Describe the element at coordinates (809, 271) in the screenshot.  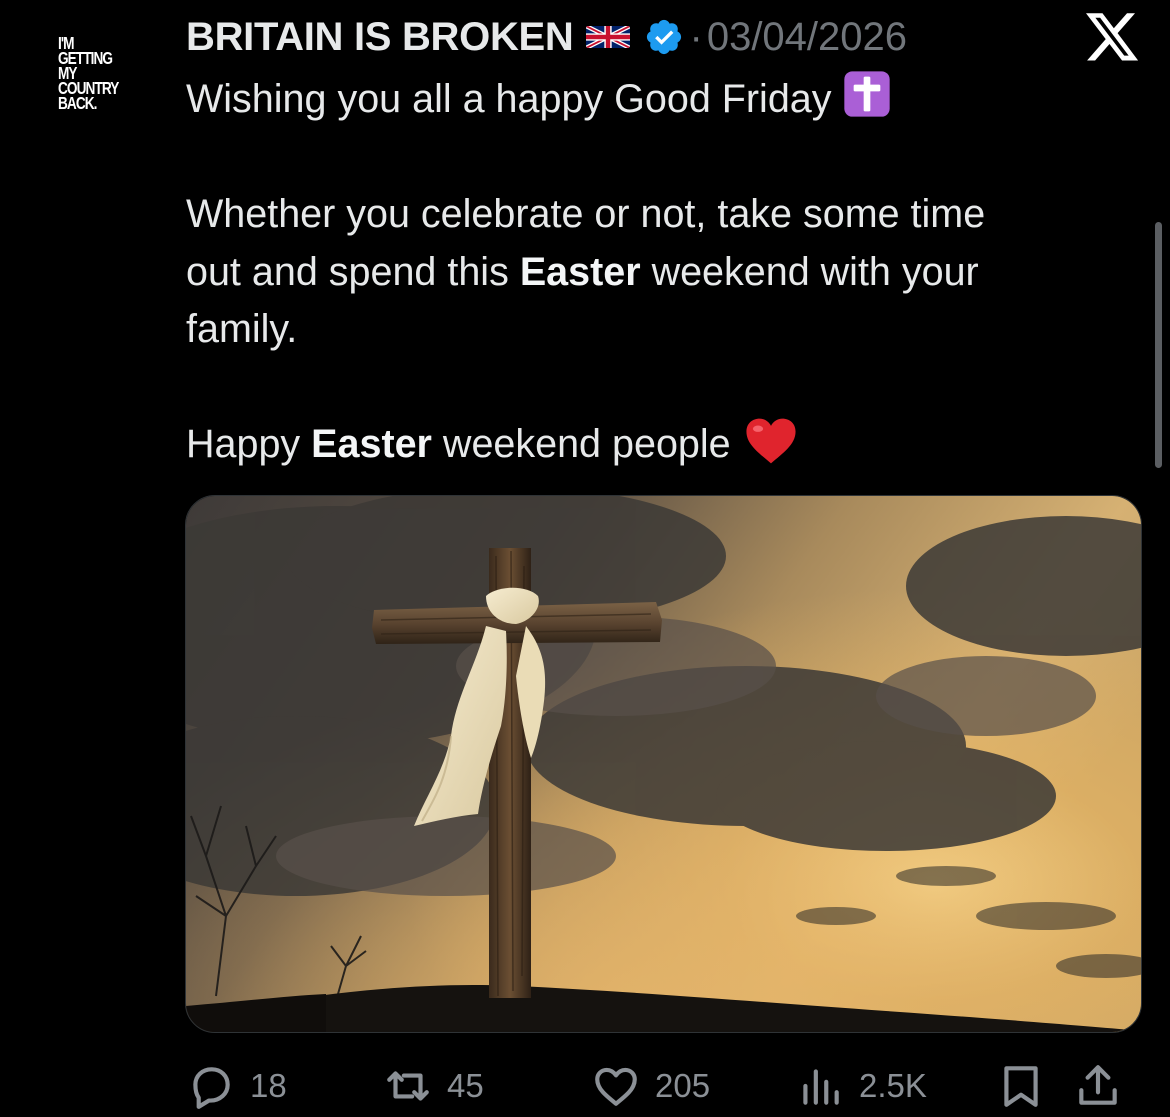
I see `tweet-line-text: weekend with your` at that location.